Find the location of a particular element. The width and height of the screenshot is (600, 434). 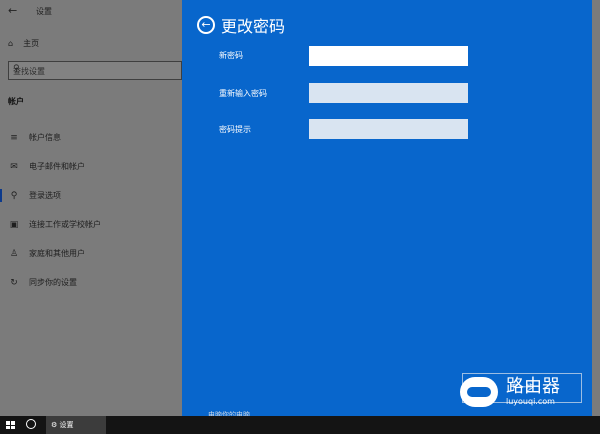

home-icon: ⌂ is located at coordinates (11, 43).